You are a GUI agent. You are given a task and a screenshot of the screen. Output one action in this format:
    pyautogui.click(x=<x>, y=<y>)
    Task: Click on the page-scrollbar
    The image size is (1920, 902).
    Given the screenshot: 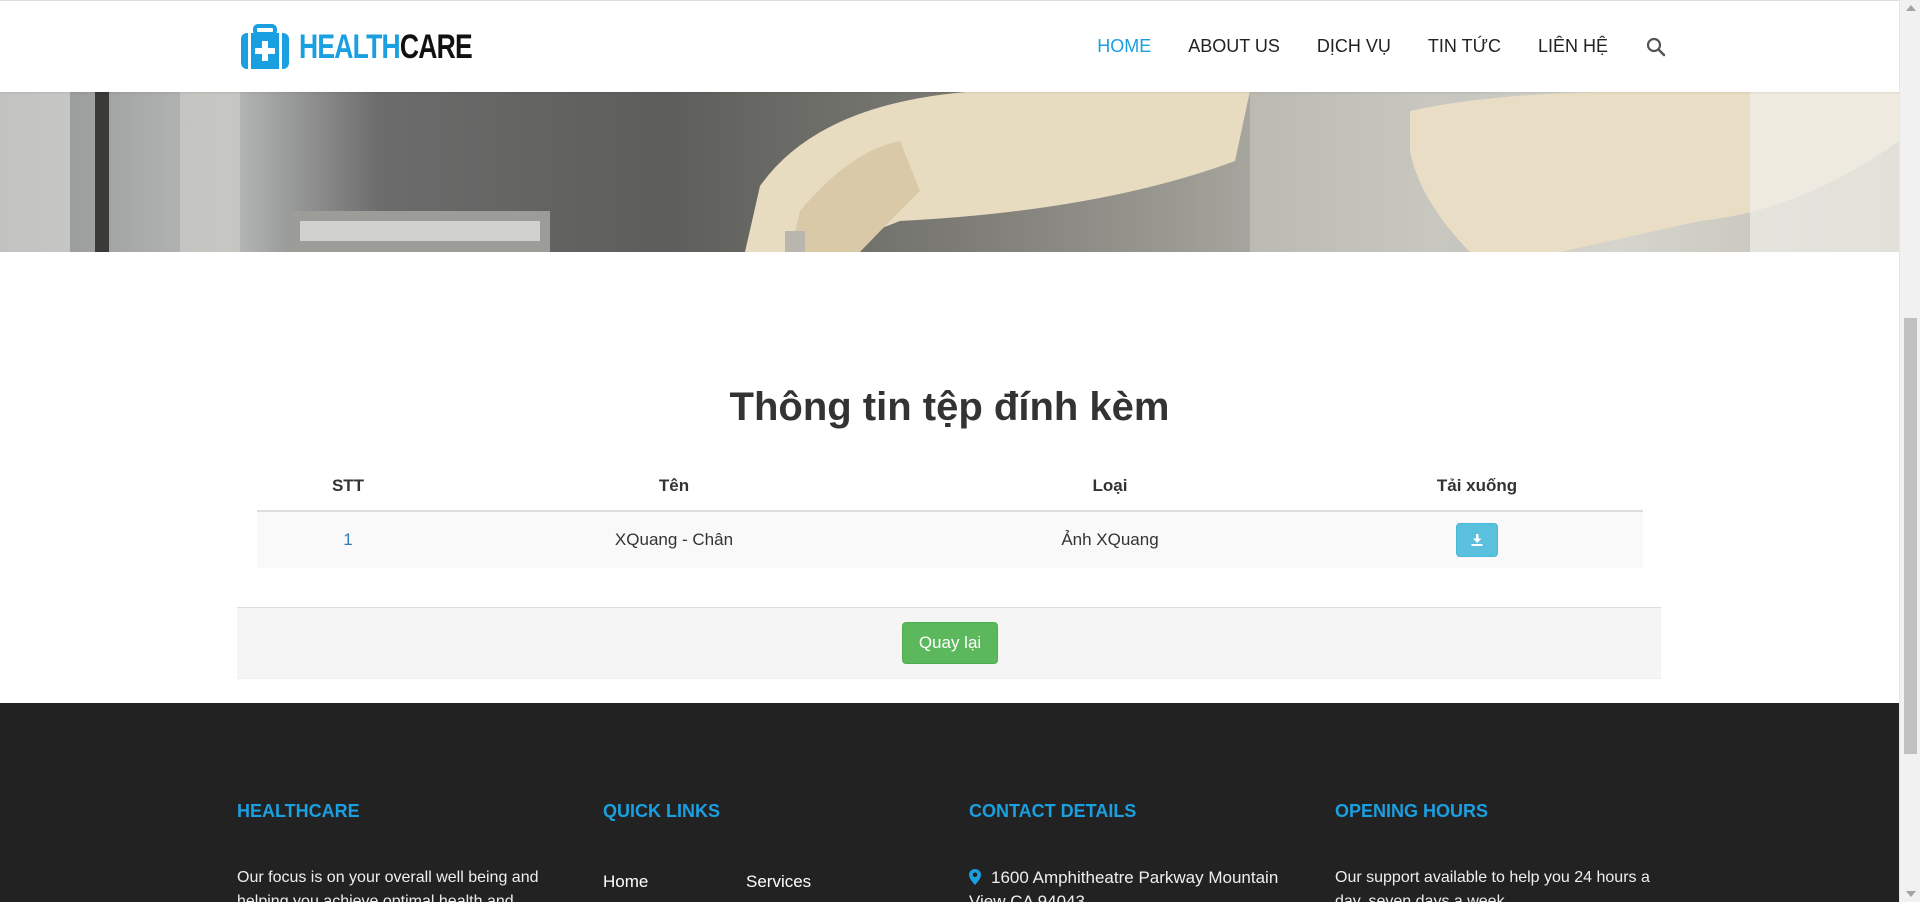 What is the action you would take?
    pyautogui.click(x=1909, y=451)
    